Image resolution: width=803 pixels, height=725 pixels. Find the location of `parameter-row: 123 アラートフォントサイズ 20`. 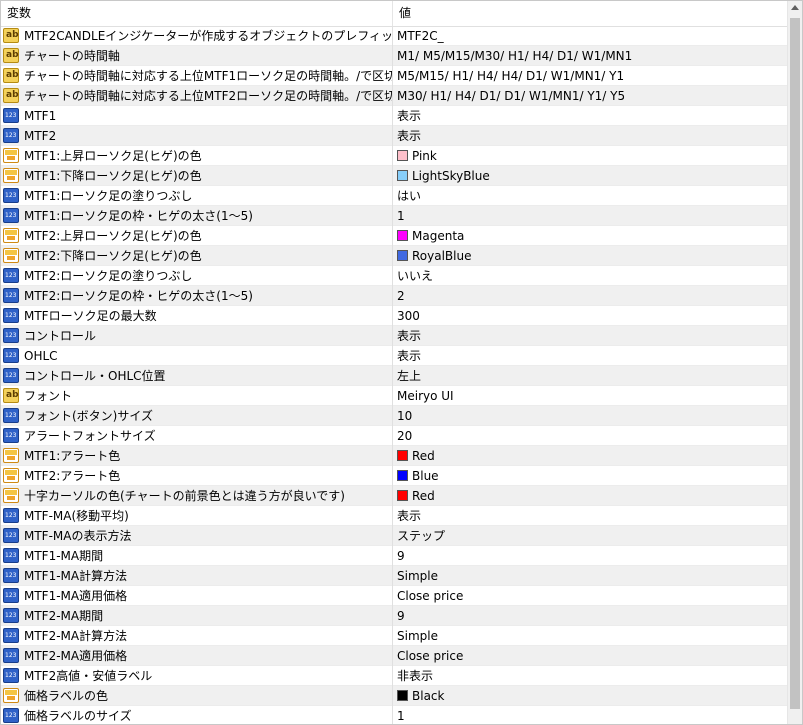

parameter-row: 123 アラートフォントサイズ 20 is located at coordinates (394, 436).